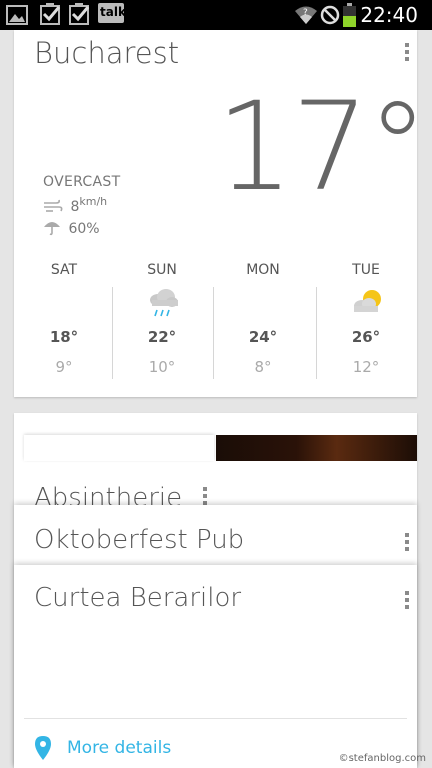 This screenshot has height=768, width=432. Describe the element at coordinates (137, 598) in the screenshot. I see `place-title: Curtea Berarilor` at that location.